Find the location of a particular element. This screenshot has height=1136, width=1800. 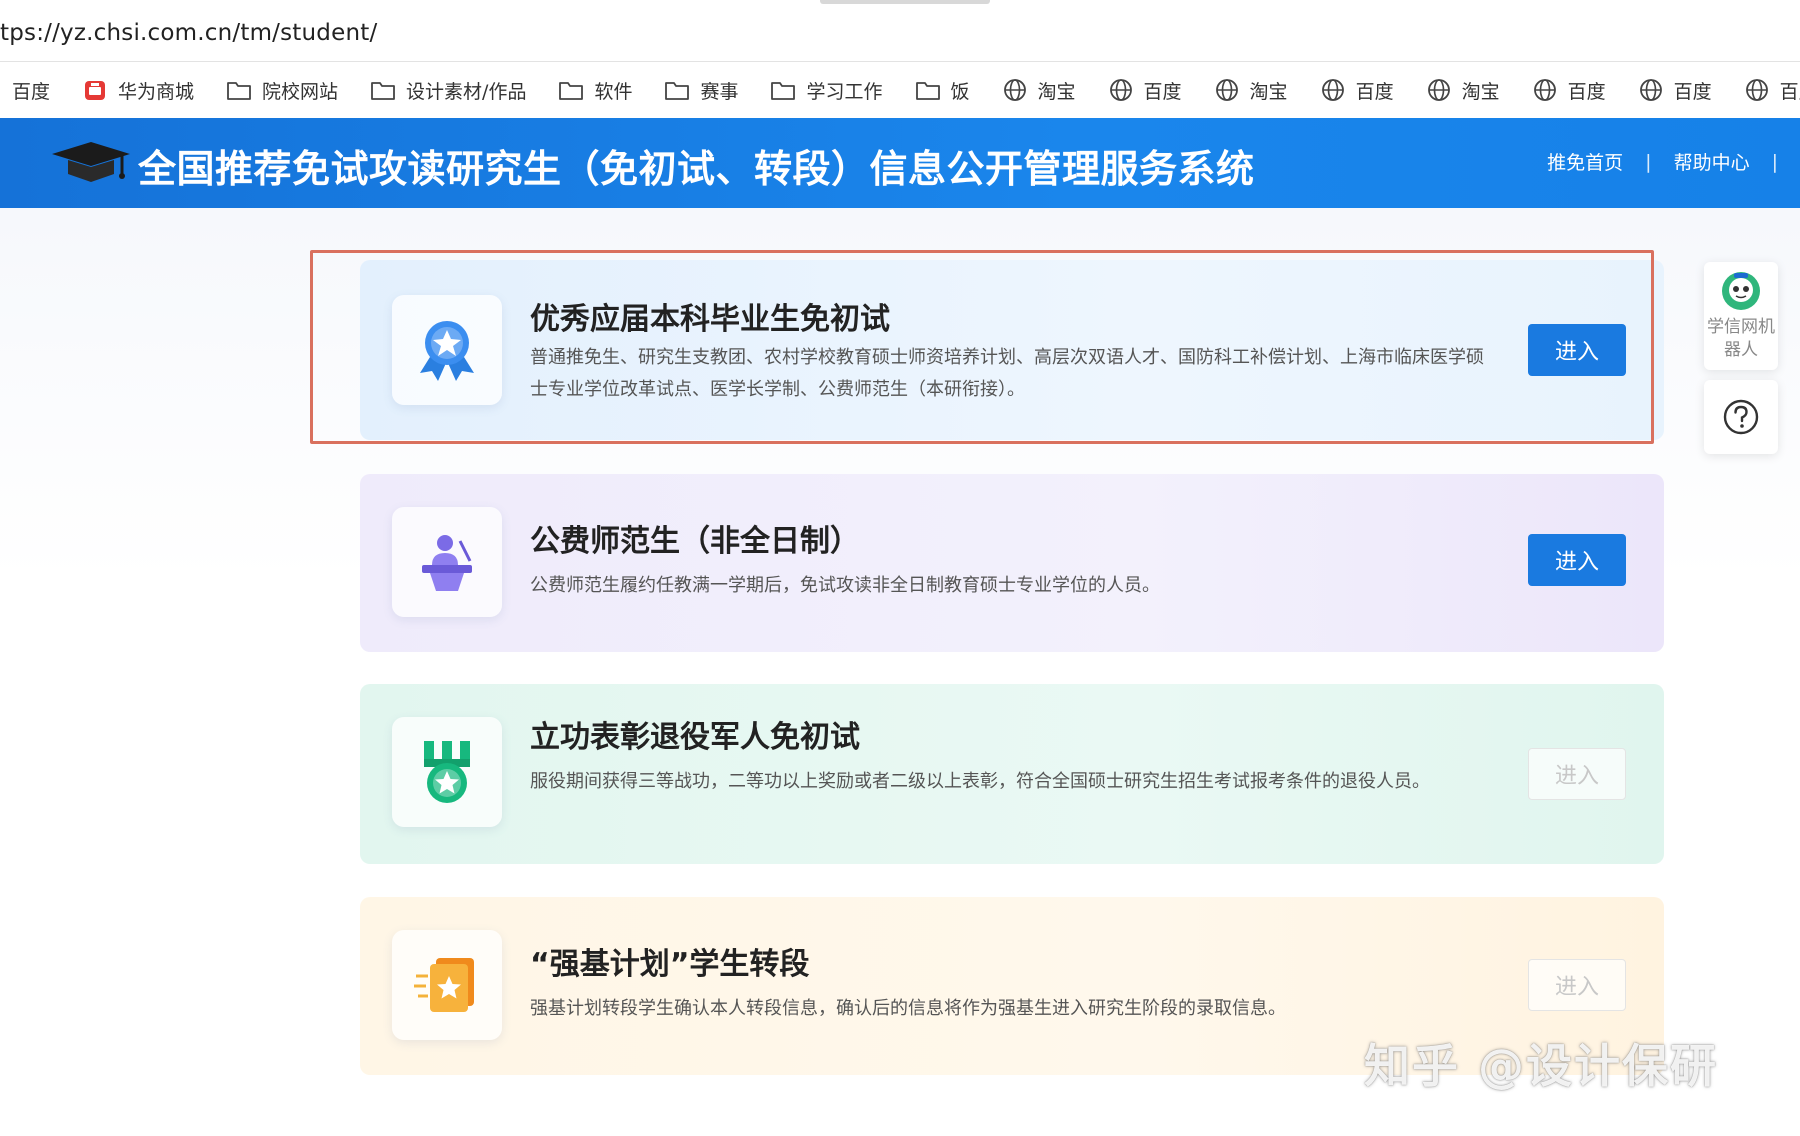

header-nav: 推免首页 | 帮助中心 | is located at coordinates (1673, 161).